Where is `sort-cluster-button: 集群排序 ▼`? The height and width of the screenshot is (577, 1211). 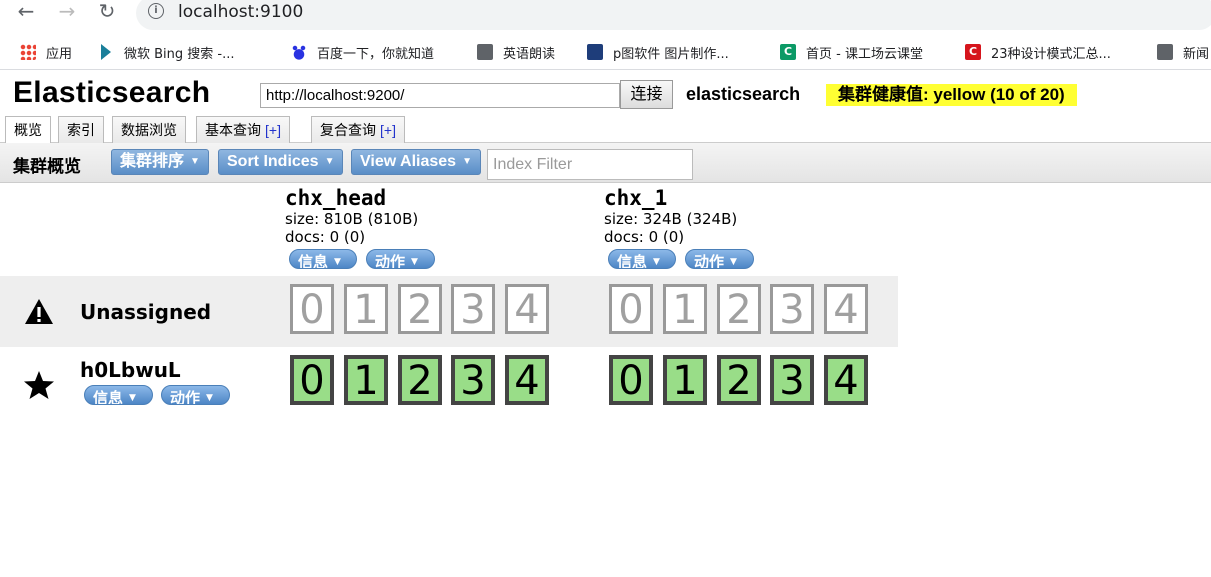
sort-cluster-button: 集群排序 ▼ is located at coordinates (160, 162).